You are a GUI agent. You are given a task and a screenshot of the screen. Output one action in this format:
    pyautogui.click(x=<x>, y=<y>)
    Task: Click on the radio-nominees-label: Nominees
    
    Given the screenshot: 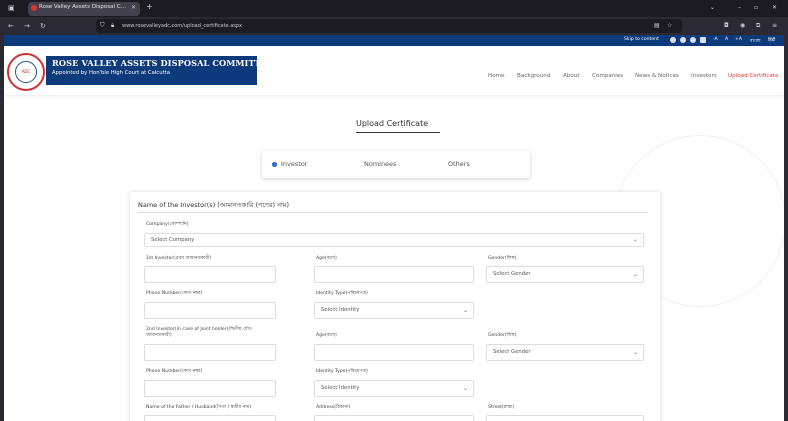 What is the action you would take?
    pyautogui.click(x=380, y=164)
    